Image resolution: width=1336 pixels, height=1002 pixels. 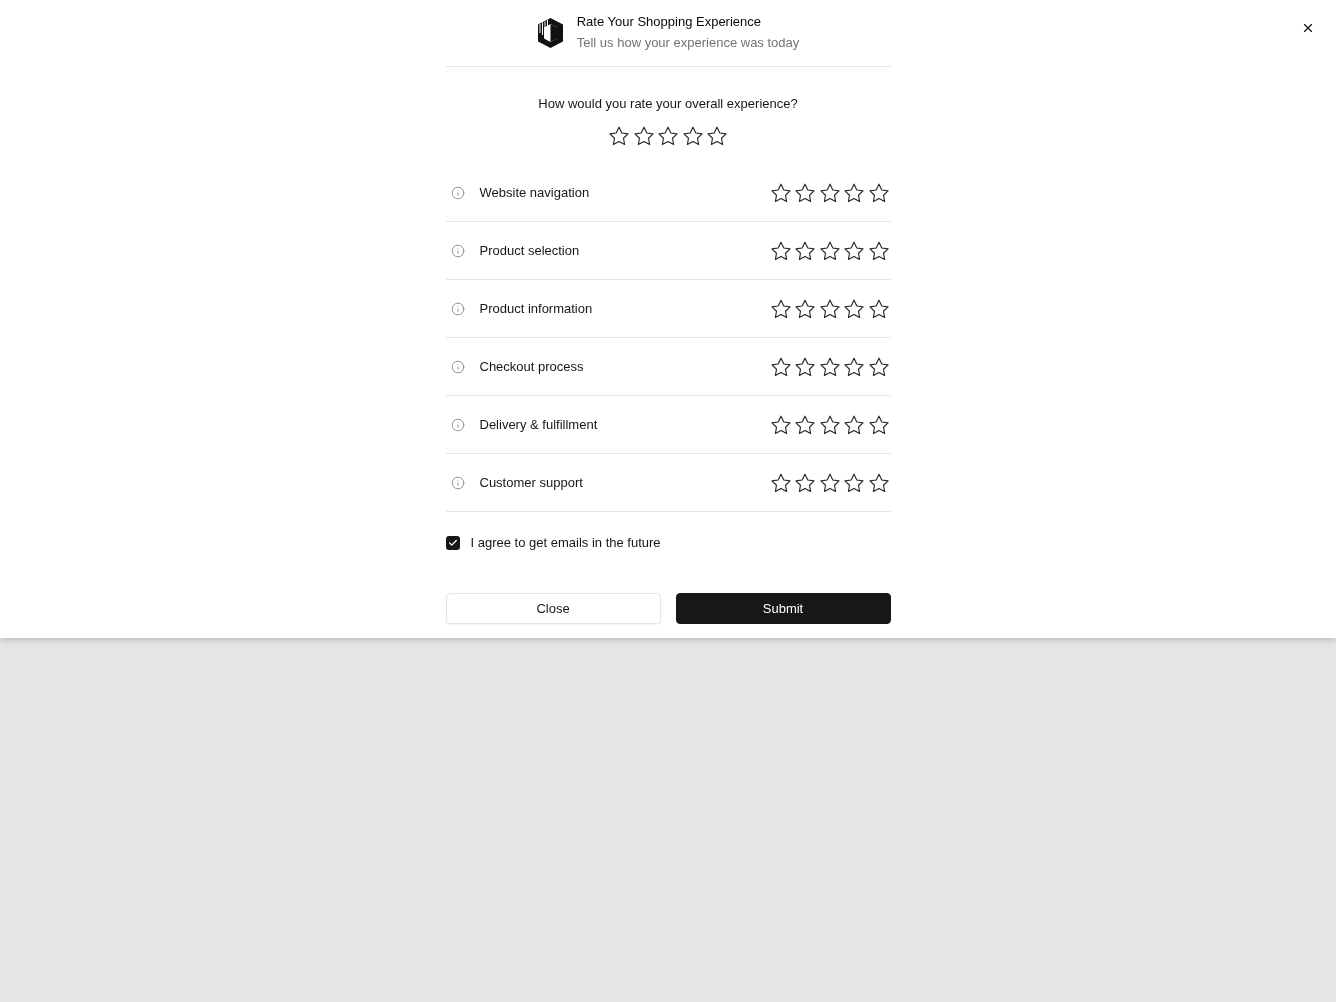 I want to click on close-button: Close, so click(x=553, y=608).